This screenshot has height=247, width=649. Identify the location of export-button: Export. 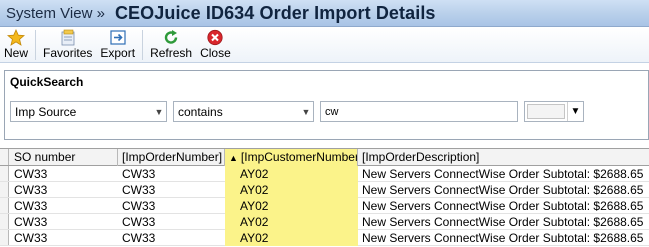
(117, 44).